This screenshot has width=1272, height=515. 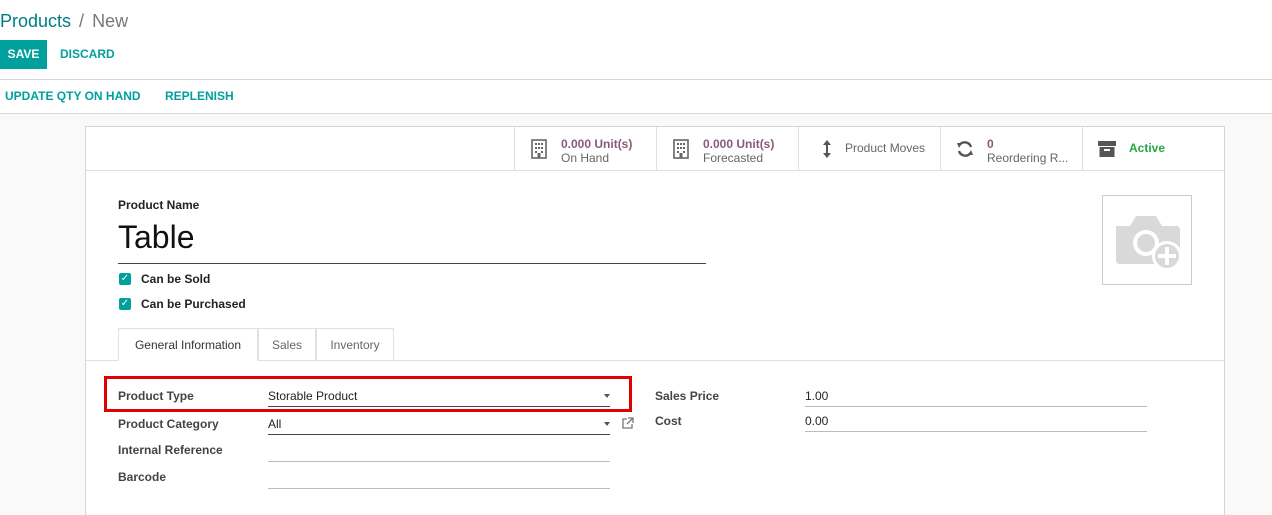 What do you see at coordinates (287, 344) in the screenshot?
I see `tab-sales: Sales` at bounding box center [287, 344].